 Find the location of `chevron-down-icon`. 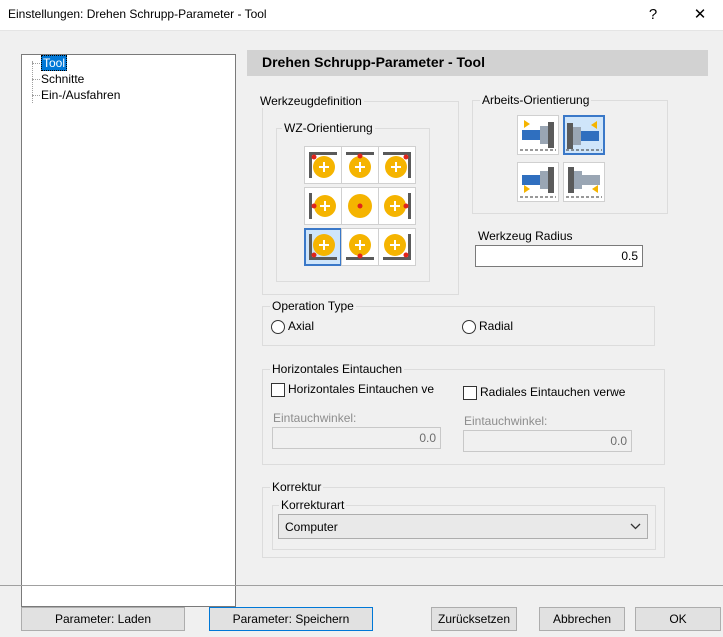

chevron-down-icon is located at coordinates (635, 526).